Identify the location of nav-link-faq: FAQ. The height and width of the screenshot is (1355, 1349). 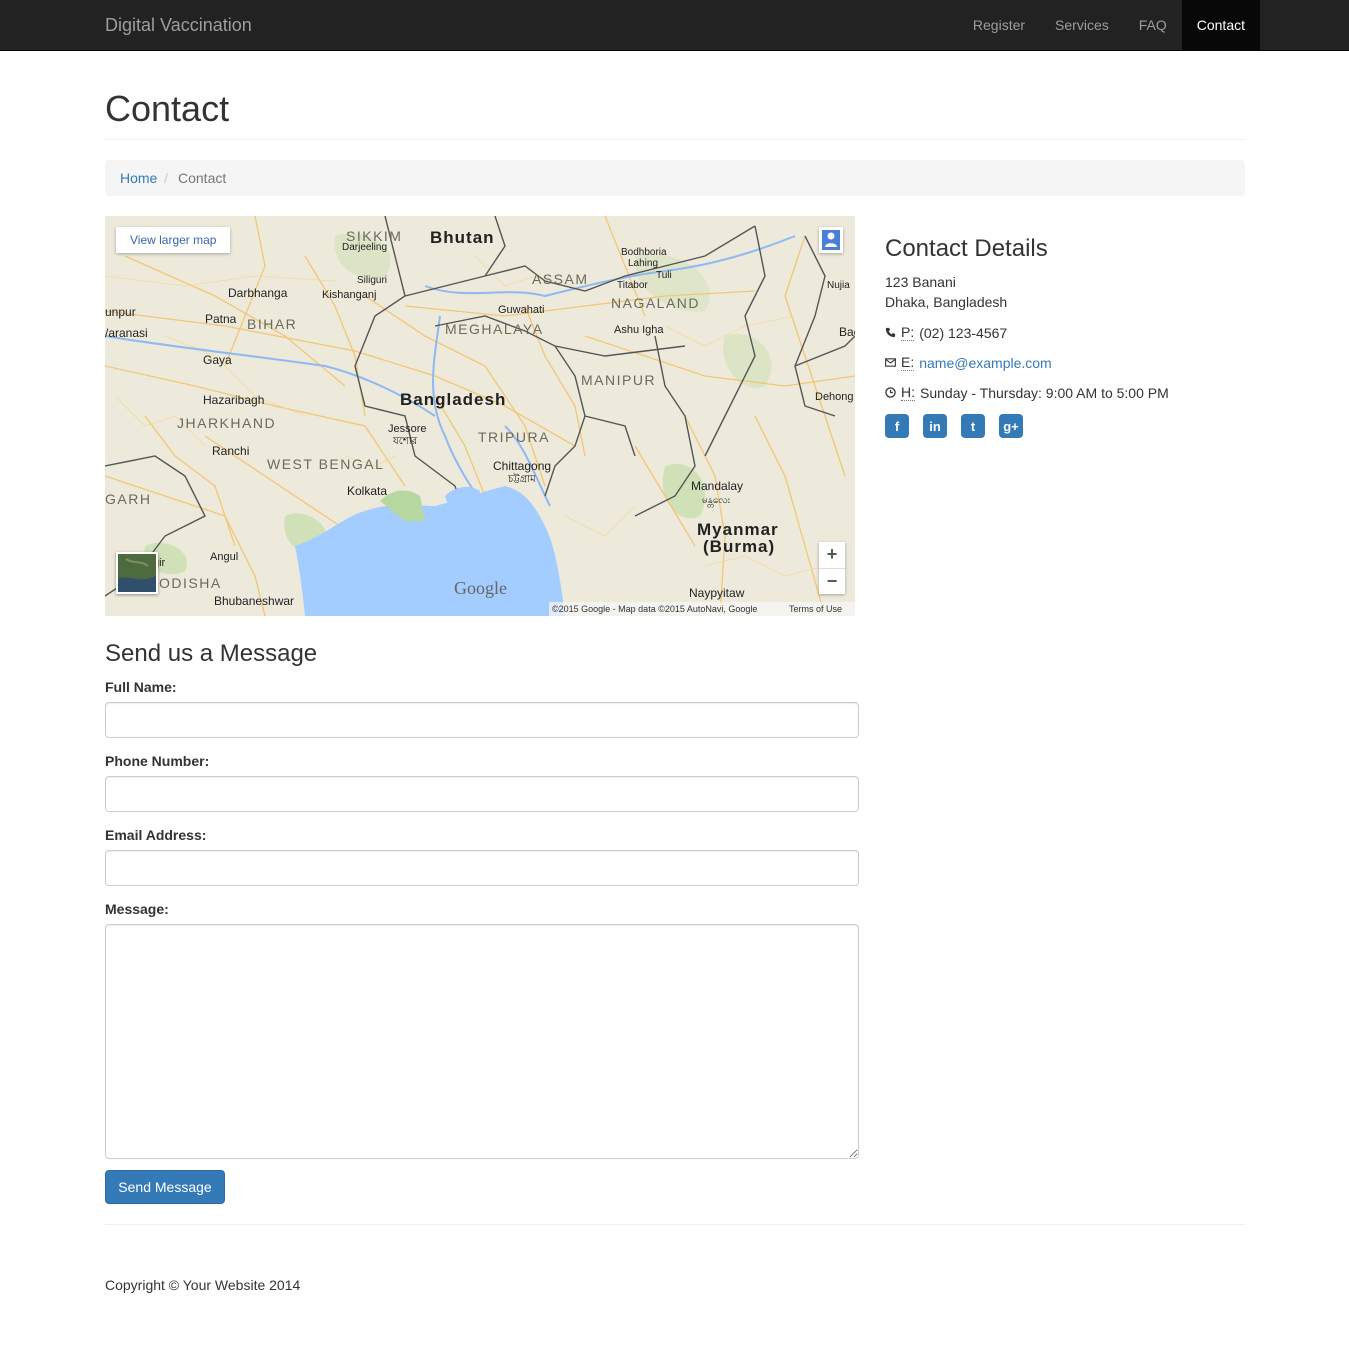
(1153, 25).